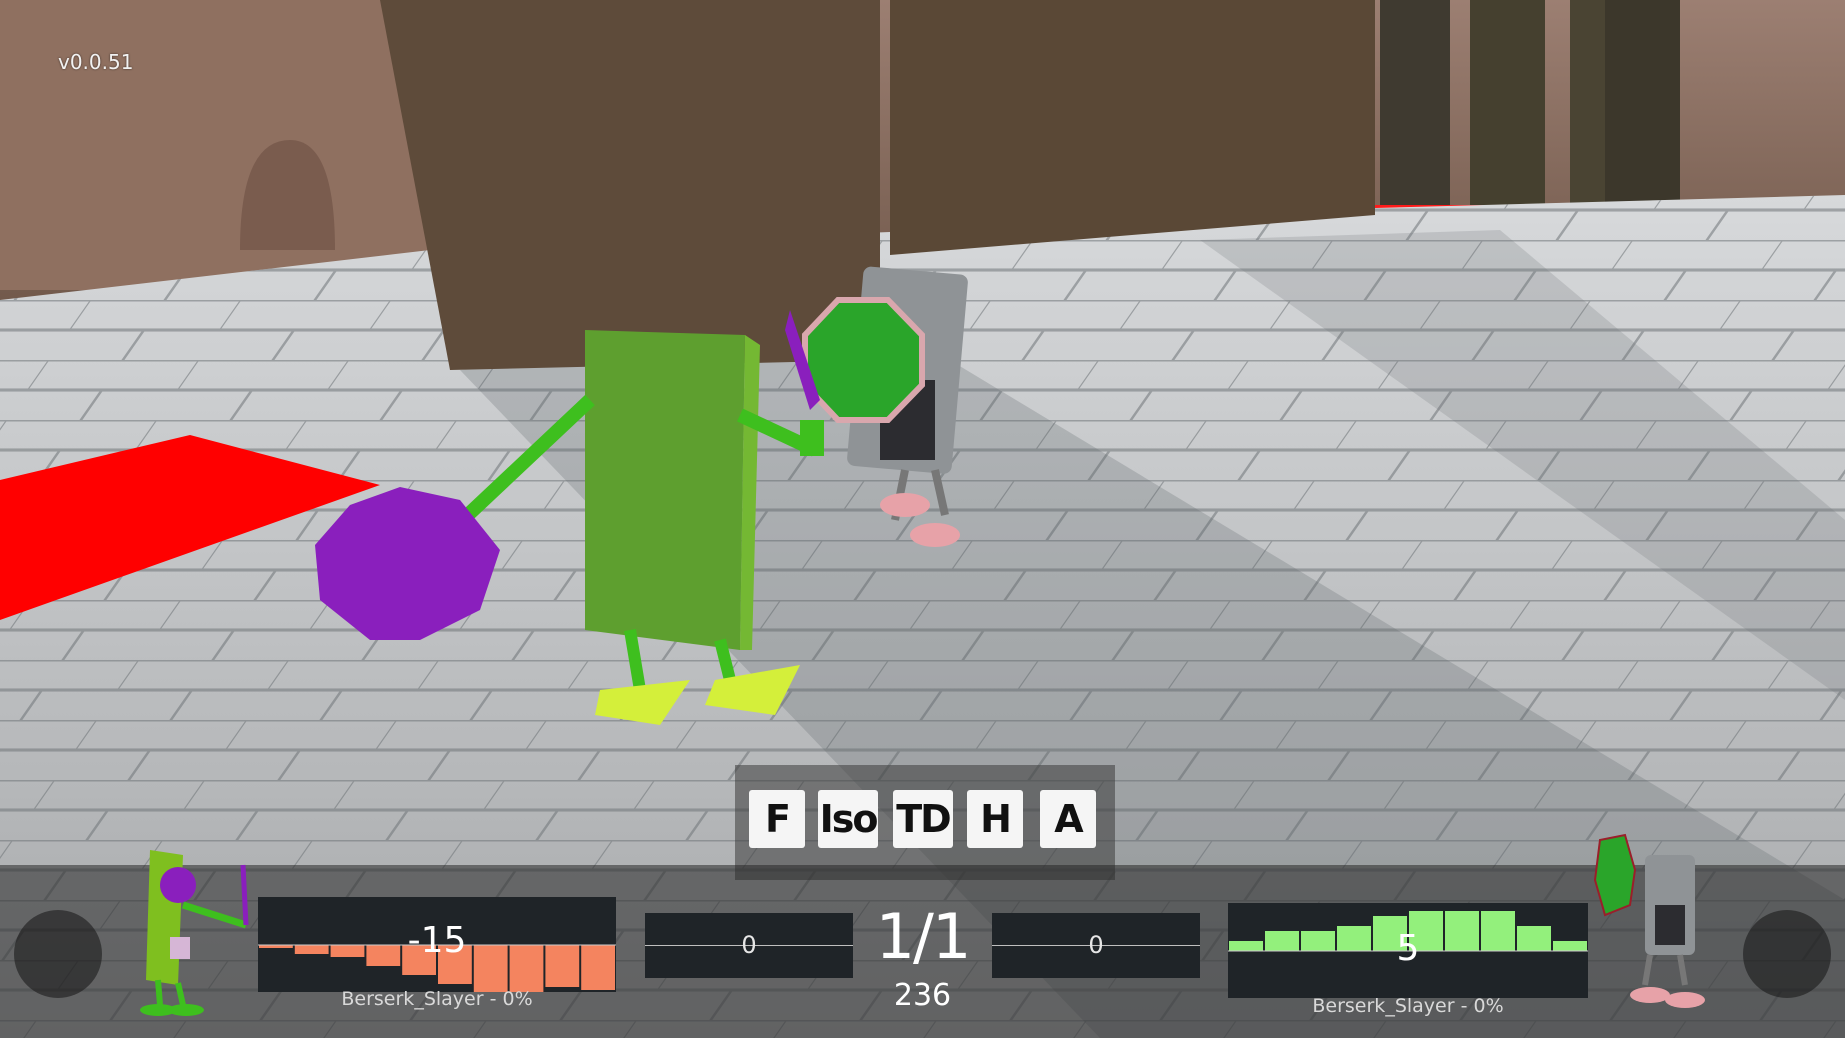 This screenshot has height=1038, width=1845. What do you see at coordinates (194, 933) in the screenshot?
I see `left-player-portrait` at bounding box center [194, 933].